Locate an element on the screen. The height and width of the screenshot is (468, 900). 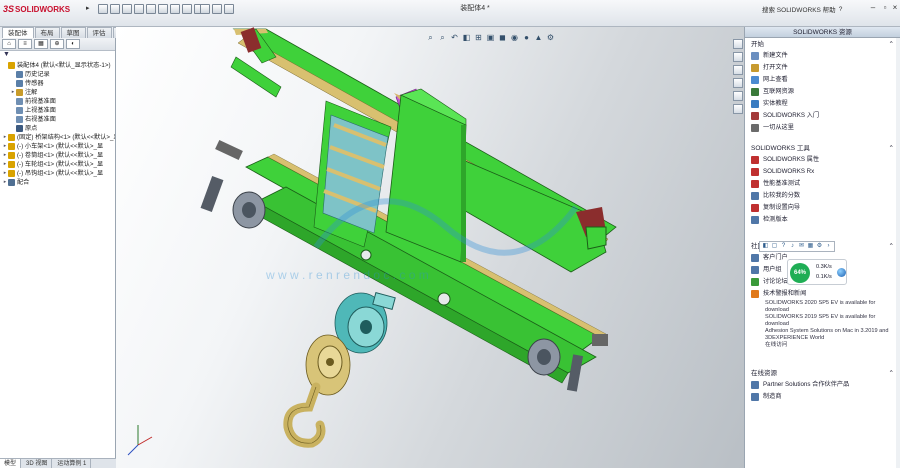
property-manager-tab: ≡ is located at coordinates (25, 44).